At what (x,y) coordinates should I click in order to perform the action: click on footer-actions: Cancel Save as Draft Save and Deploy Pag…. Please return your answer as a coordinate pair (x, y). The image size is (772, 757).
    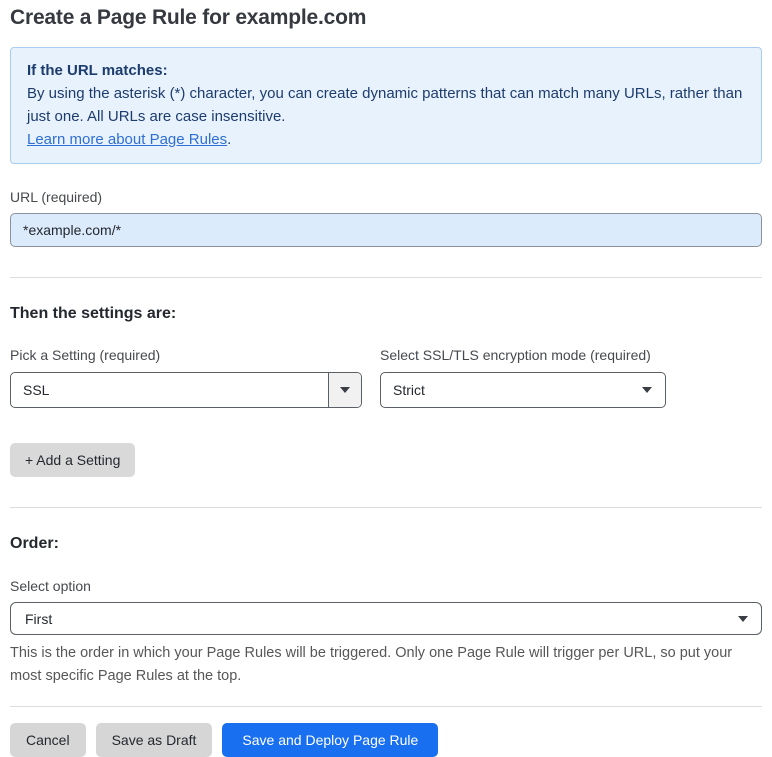
    Looking at the image, I should click on (386, 740).